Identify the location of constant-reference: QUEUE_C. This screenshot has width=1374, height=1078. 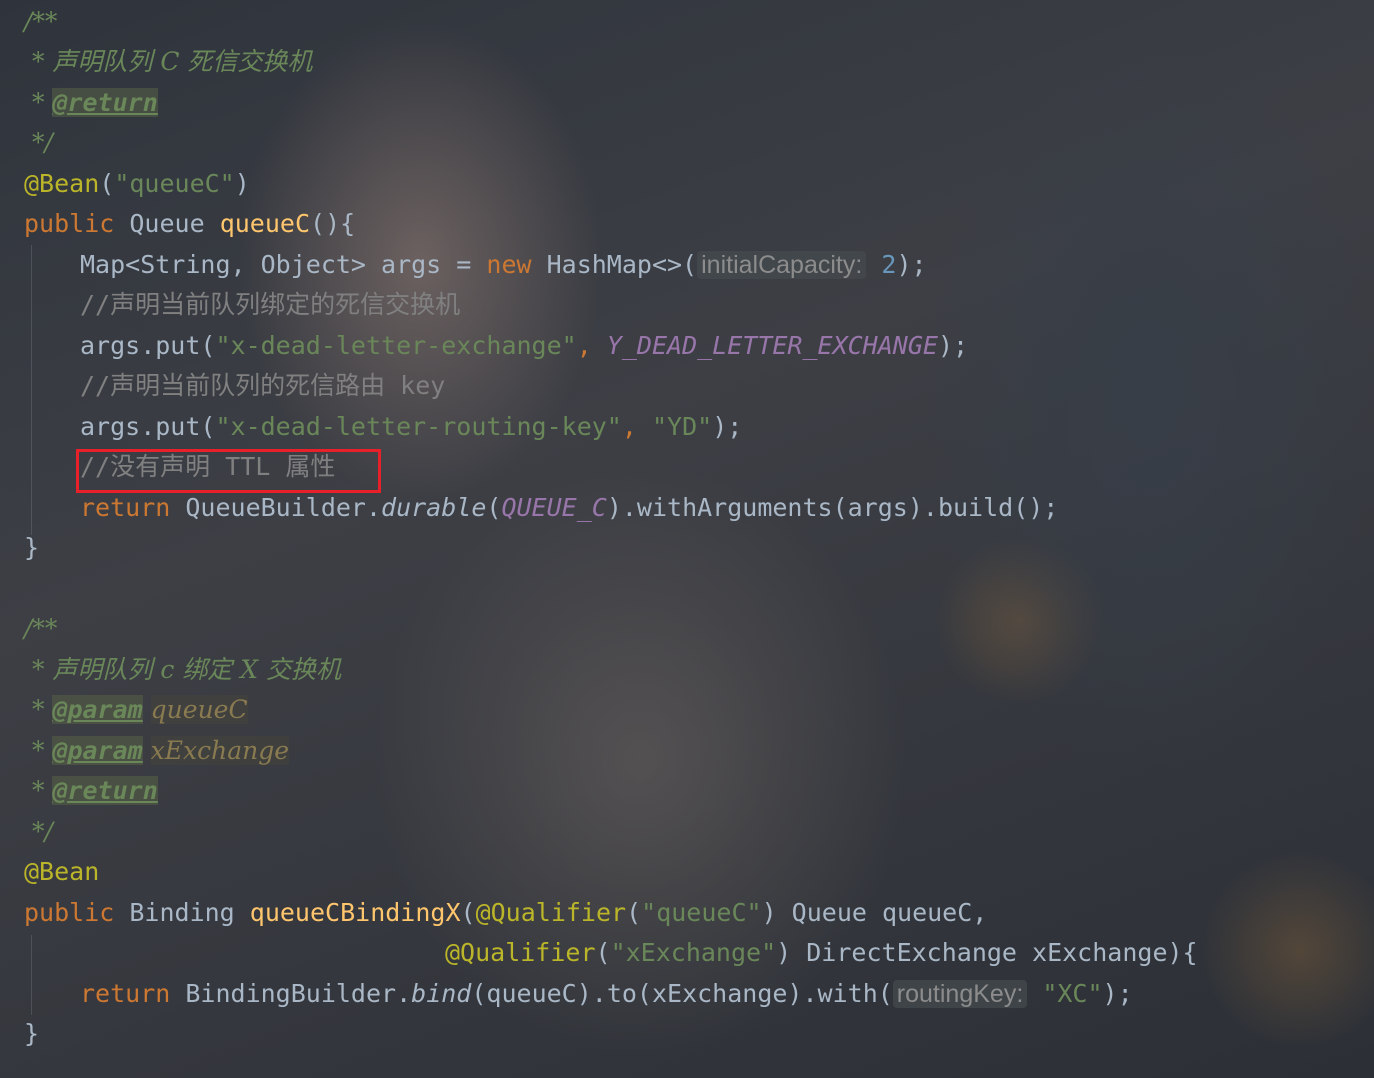
(554, 507).